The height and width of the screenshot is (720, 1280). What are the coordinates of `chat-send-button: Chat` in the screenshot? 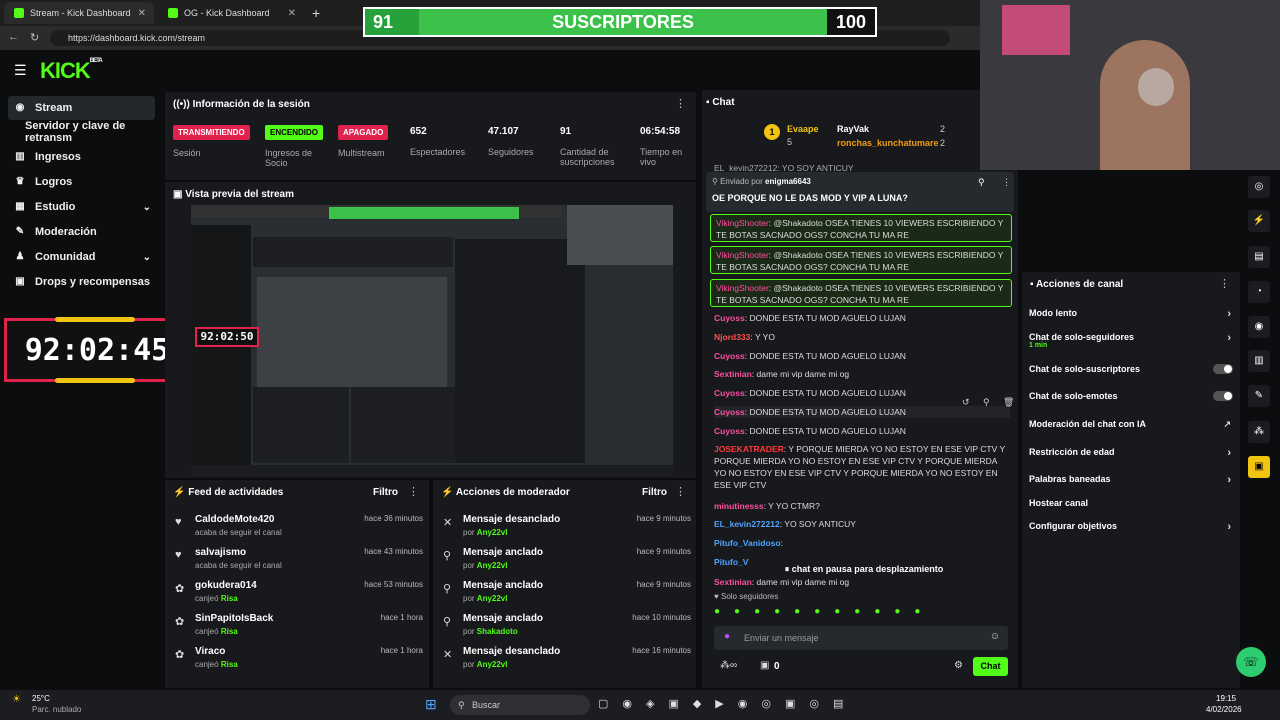 It's located at (990, 666).